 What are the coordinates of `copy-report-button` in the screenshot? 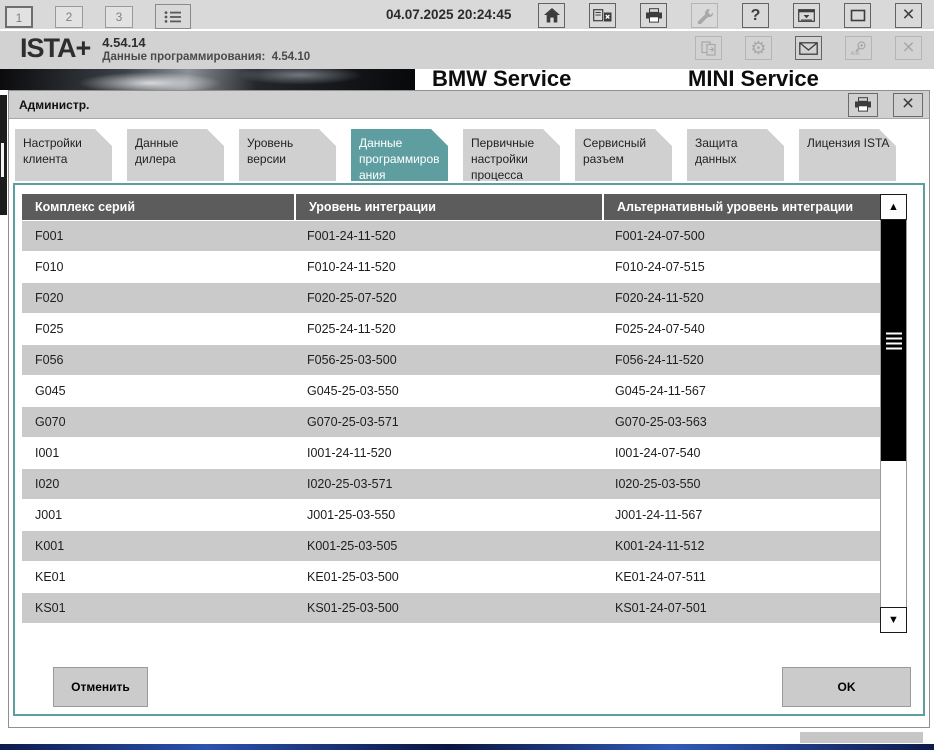 It's located at (708, 48).